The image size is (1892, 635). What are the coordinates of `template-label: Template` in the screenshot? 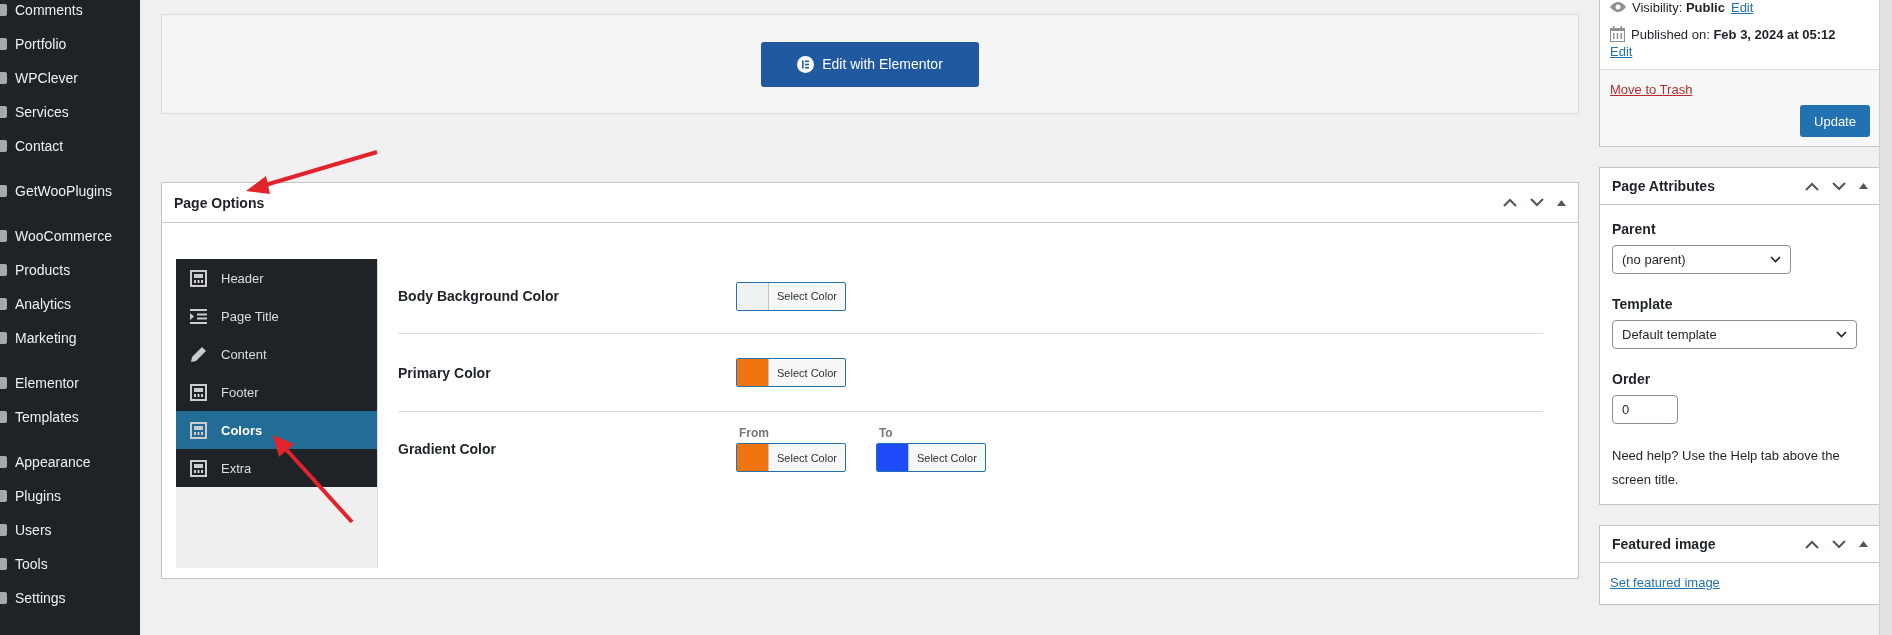 It's located at (1643, 304).